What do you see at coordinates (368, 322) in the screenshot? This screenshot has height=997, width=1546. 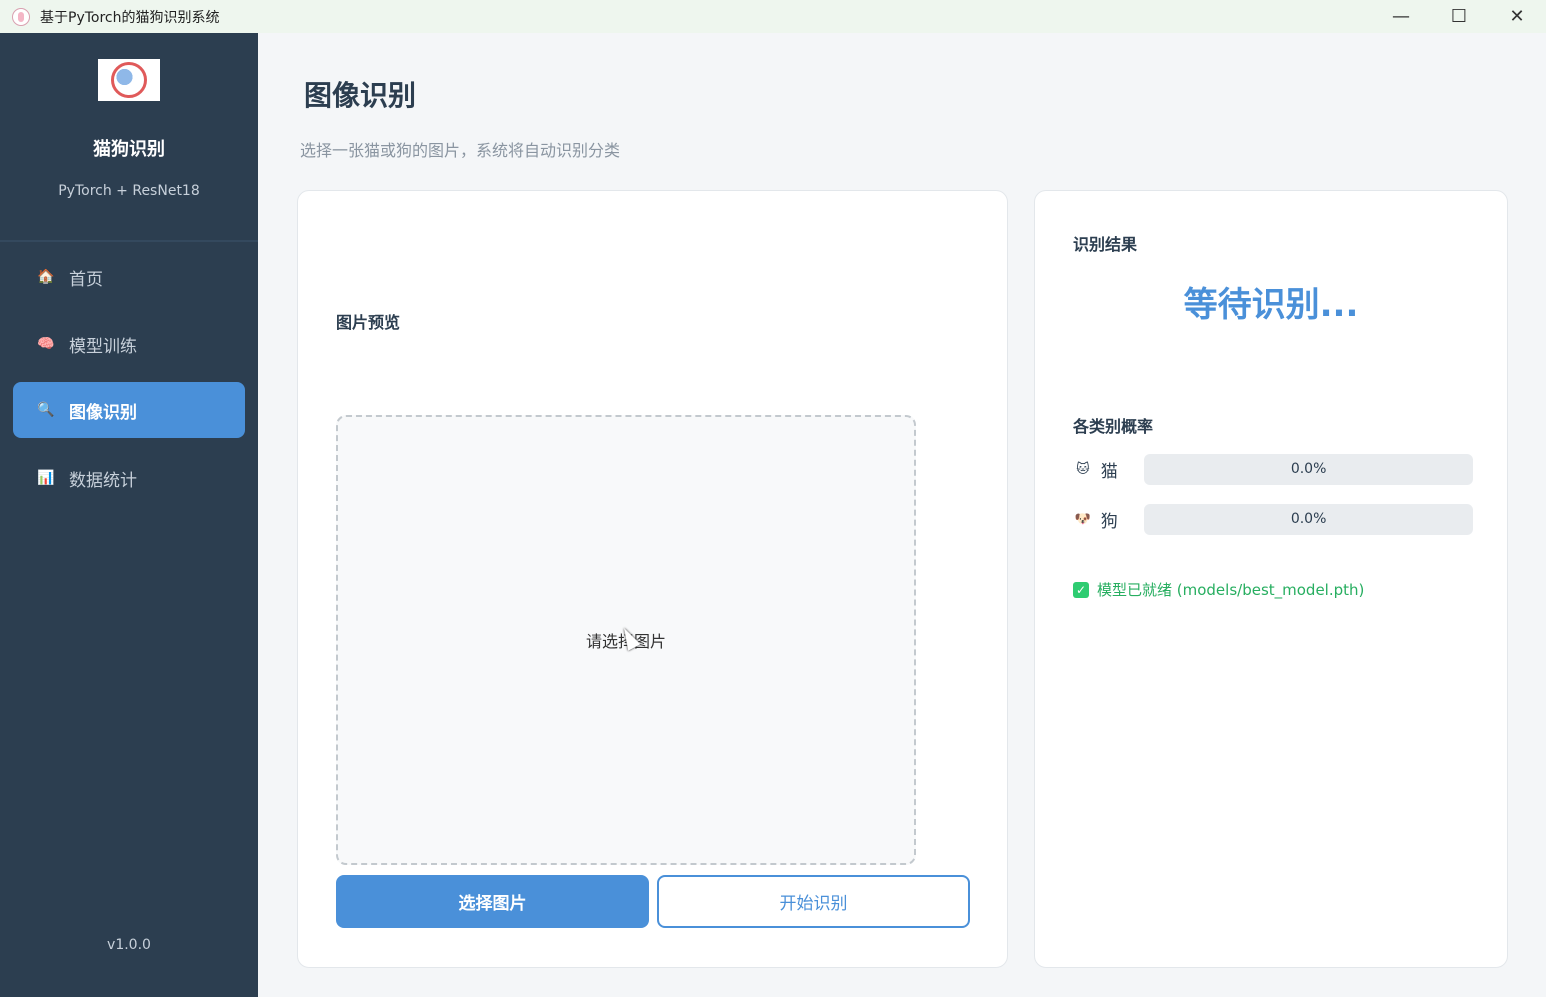 I see `preview-label: 图片预览` at bounding box center [368, 322].